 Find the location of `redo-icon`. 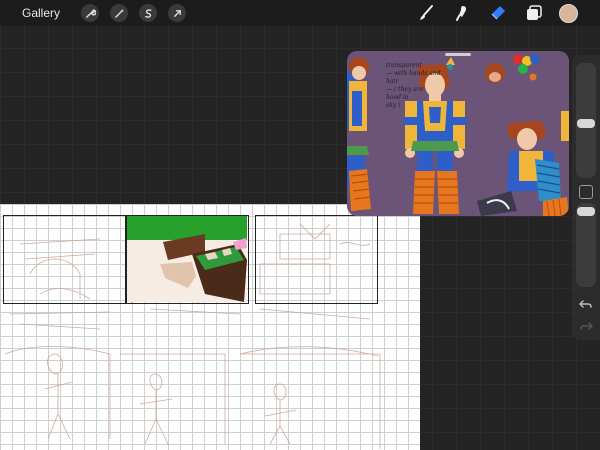

redo-icon is located at coordinates (586, 326).